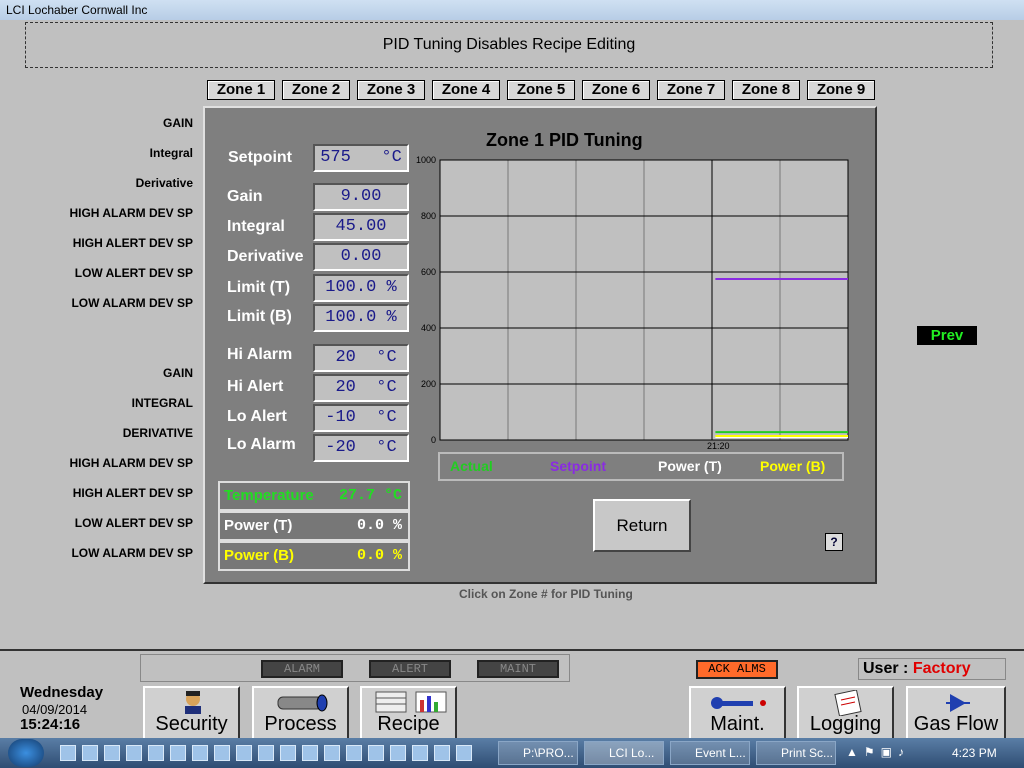 This screenshot has width=1024, height=768. I want to click on prev-button: Prev, so click(947, 335).